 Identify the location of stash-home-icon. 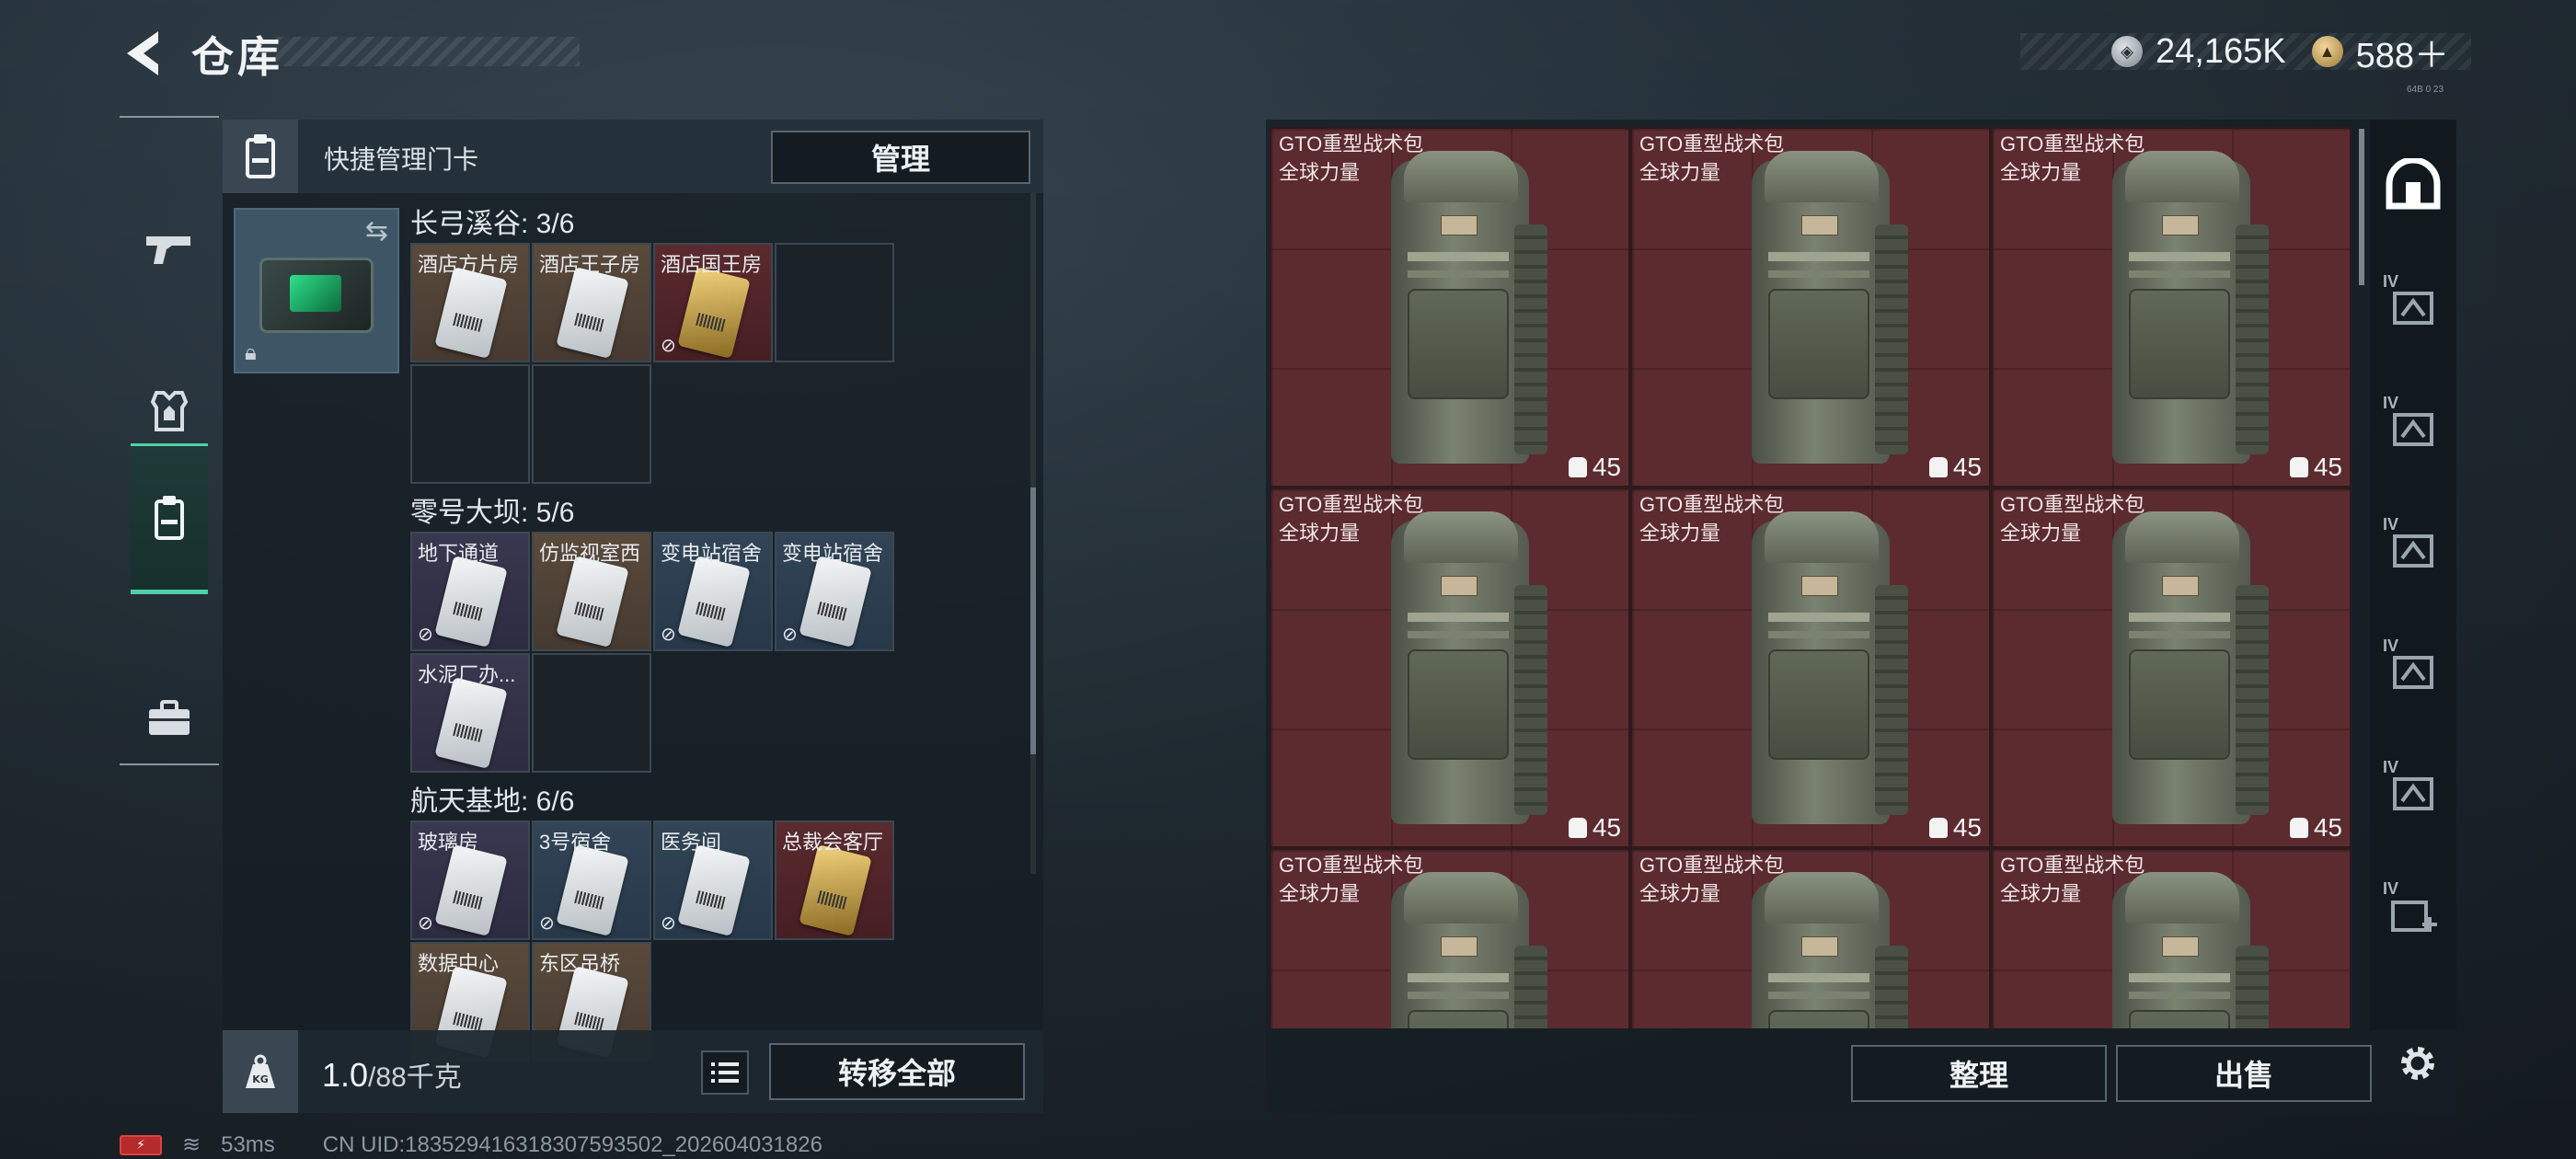
(2413, 184).